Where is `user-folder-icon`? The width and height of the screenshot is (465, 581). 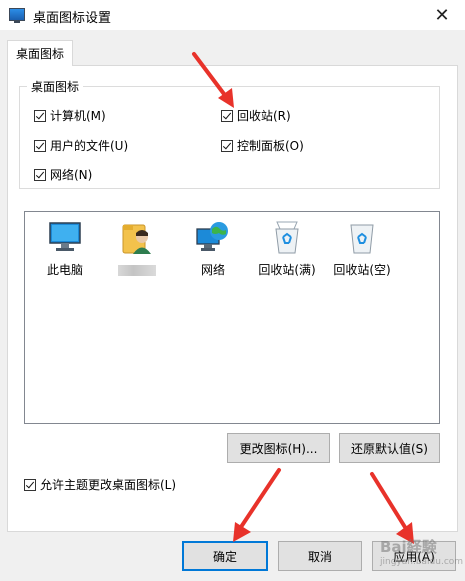
user-folder-icon is located at coordinates (137, 237).